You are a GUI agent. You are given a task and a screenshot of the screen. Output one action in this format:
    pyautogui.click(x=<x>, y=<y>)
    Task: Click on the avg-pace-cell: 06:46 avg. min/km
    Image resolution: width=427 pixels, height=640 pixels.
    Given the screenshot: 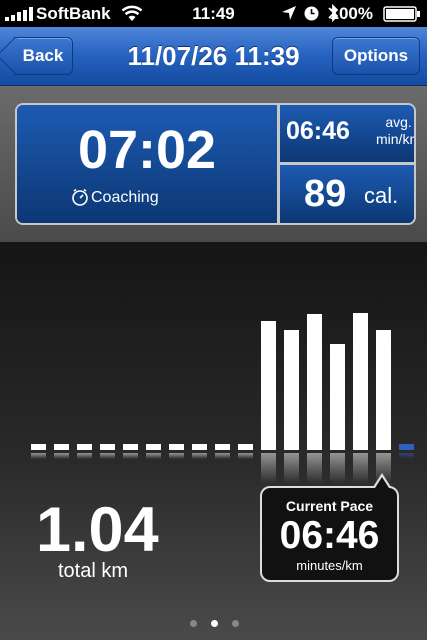 What is the action you would take?
    pyautogui.click(x=347, y=133)
    